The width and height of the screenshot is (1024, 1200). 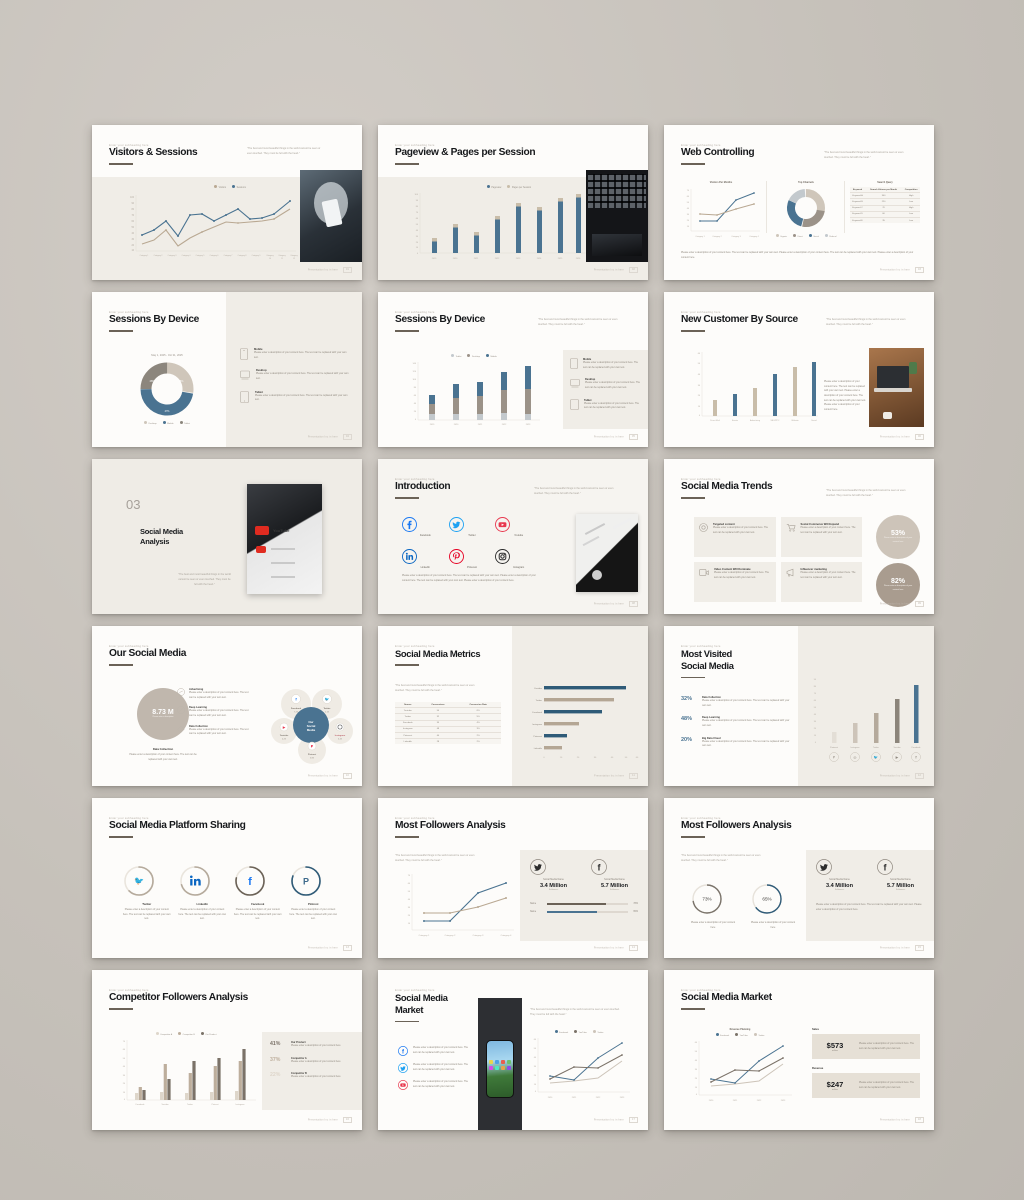 I want to click on social-item-instagram: Instagram, so click(x=518, y=559).